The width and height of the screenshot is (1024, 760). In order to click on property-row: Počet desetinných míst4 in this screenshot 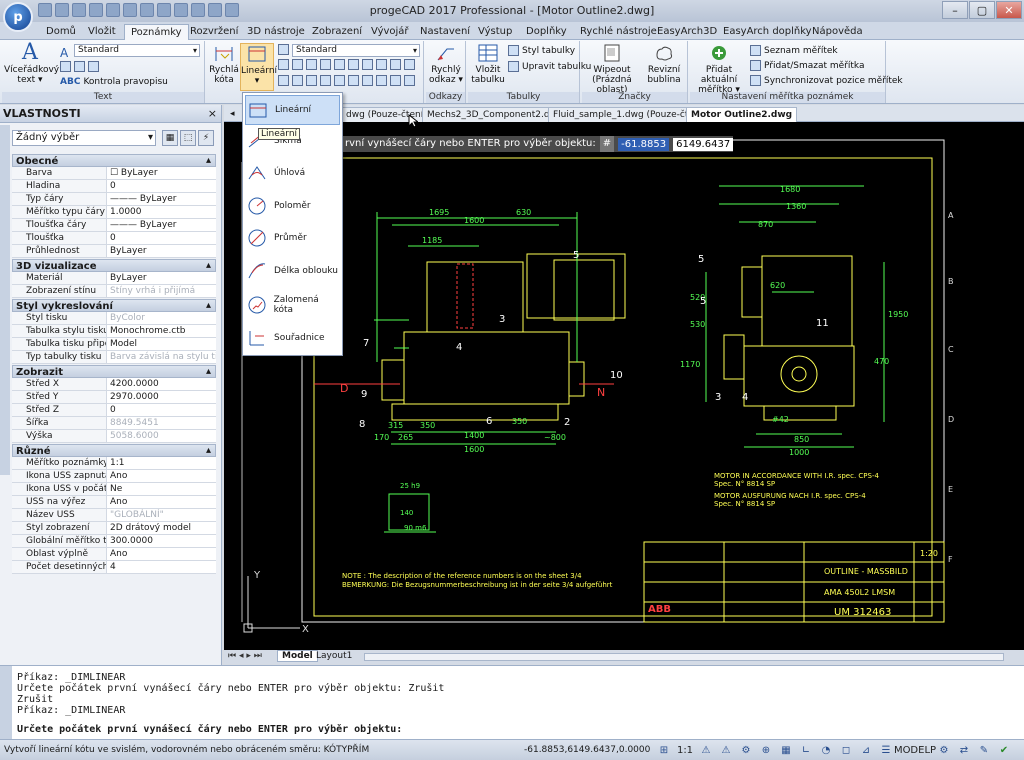, I will do `click(114, 567)`.